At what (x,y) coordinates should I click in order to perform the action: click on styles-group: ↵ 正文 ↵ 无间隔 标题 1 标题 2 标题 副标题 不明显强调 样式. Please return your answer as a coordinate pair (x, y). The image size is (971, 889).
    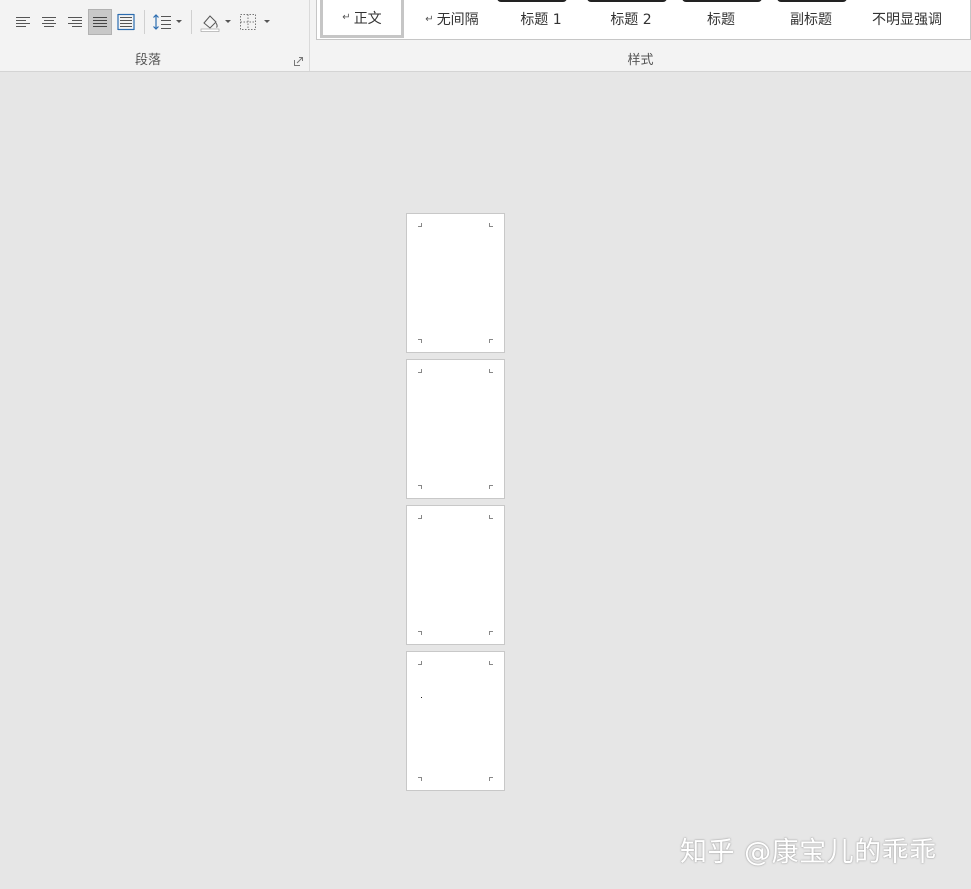
    Looking at the image, I should click on (640, 35).